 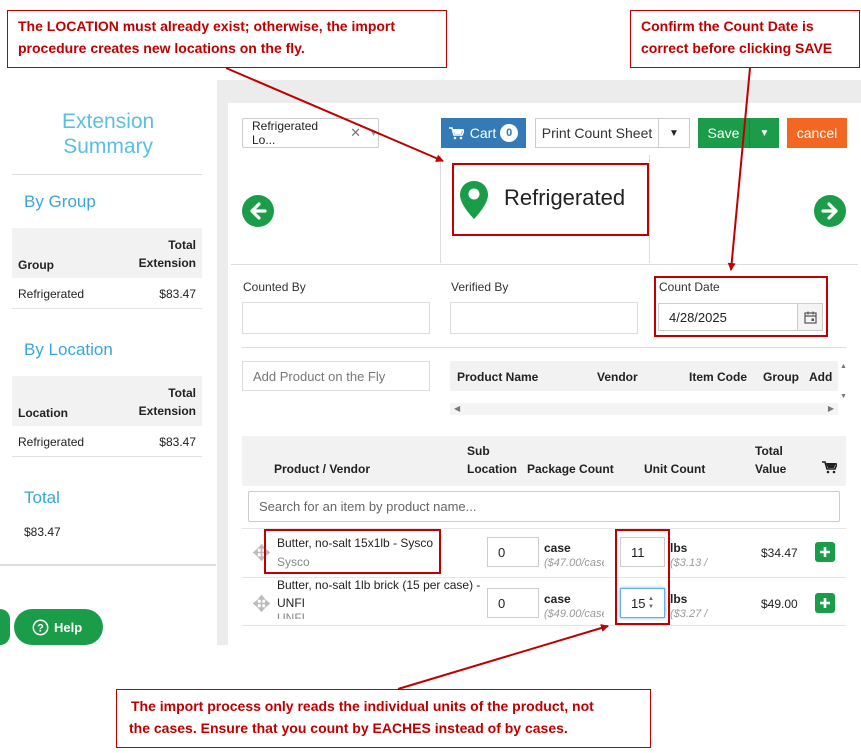 I want to click on location-select: Refrigerated Lo... ✕ ▼, so click(x=310, y=133).